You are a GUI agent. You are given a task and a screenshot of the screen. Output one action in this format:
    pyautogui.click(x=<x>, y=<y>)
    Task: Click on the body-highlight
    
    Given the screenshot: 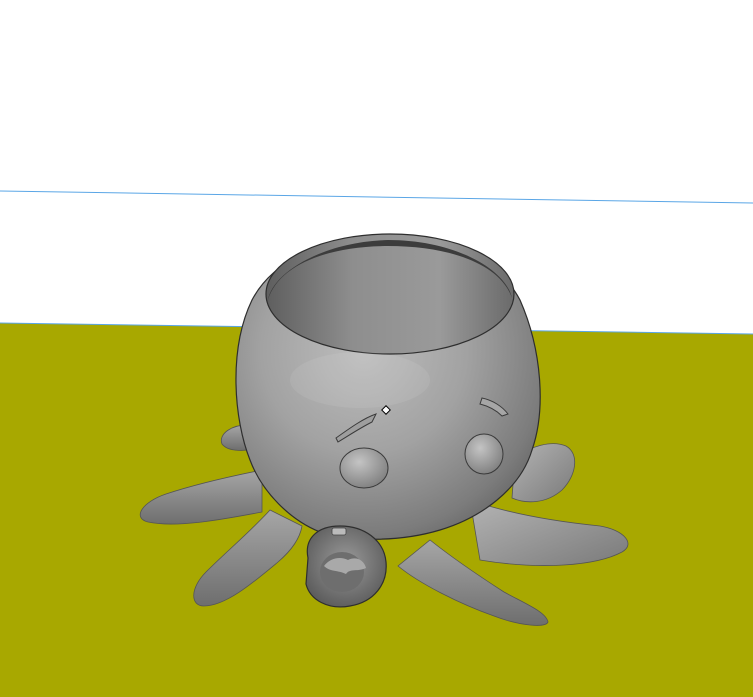 What is the action you would take?
    pyautogui.click(x=360, y=380)
    